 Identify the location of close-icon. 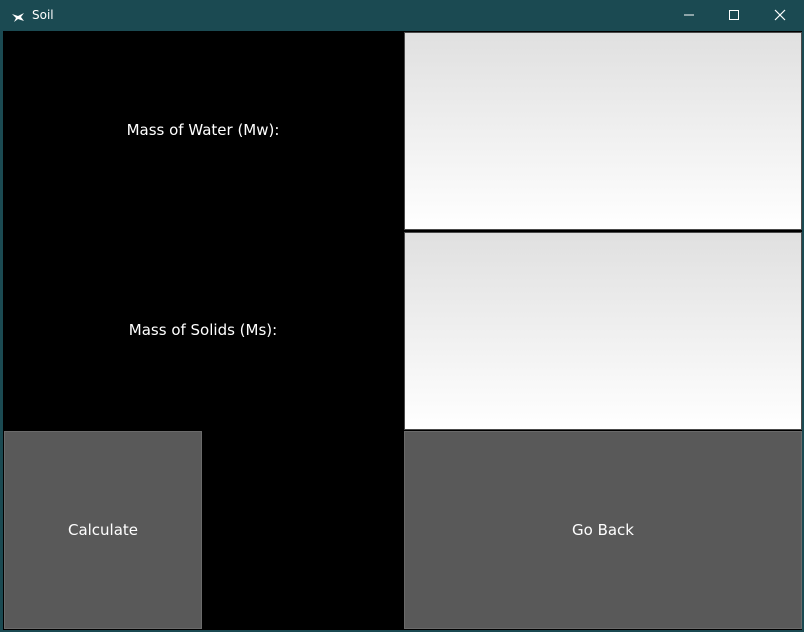
(780, 15).